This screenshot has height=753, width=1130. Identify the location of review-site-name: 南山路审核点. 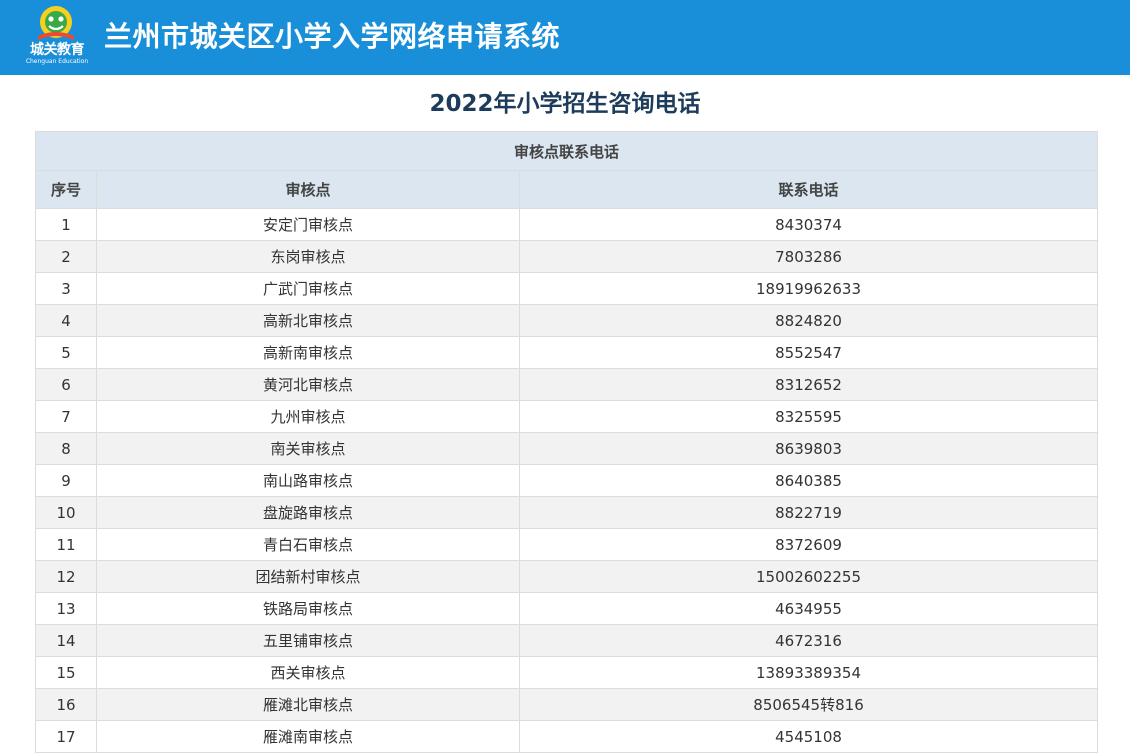
(308, 480).